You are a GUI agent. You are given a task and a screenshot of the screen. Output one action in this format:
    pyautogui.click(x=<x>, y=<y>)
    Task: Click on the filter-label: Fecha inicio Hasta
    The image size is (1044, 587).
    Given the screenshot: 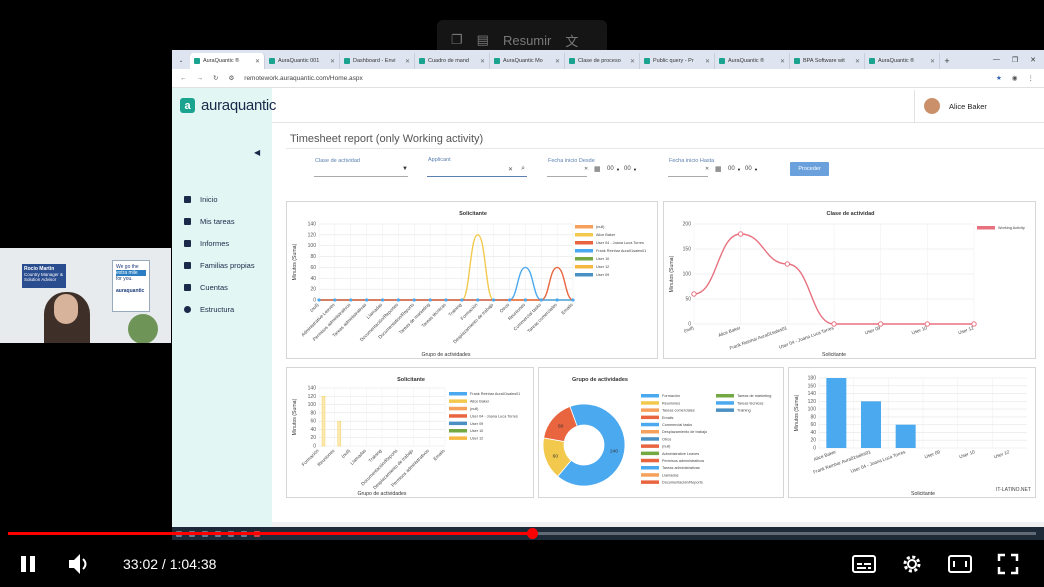 What is the action you would take?
    pyautogui.click(x=692, y=161)
    